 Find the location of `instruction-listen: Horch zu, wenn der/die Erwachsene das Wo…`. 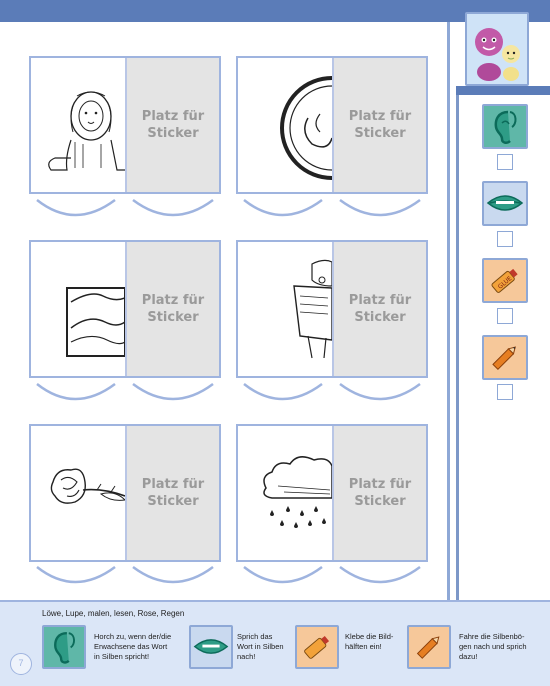

instruction-listen: Horch zu, wenn der/die Erwachsene das Wo… is located at coordinates (133, 646).